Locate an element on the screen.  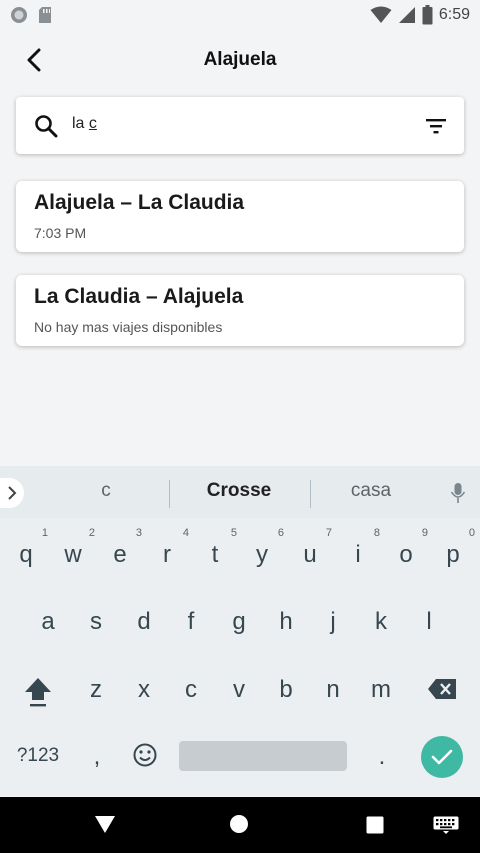
keyboard-switch-icon is located at coordinates (446, 825).